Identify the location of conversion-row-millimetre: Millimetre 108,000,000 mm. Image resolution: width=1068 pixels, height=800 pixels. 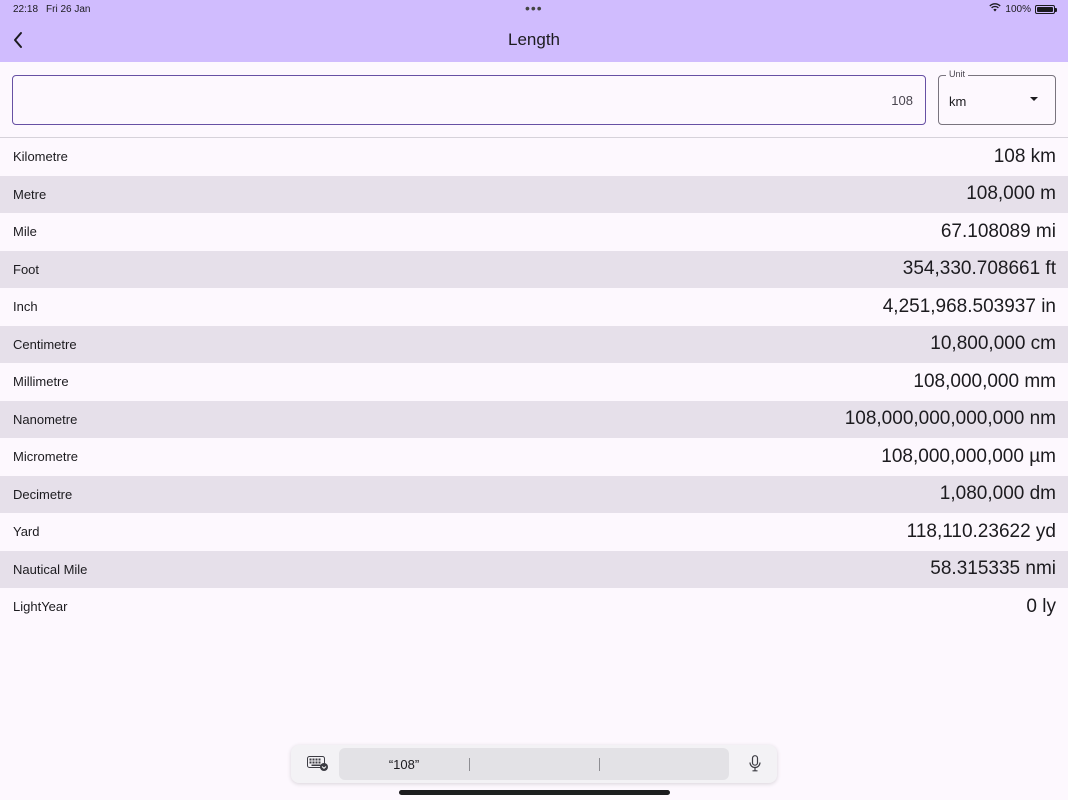
(534, 382).